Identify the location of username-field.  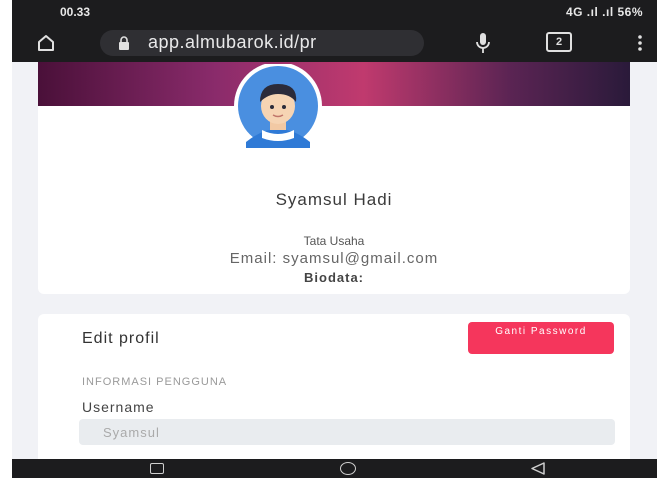
(347, 432).